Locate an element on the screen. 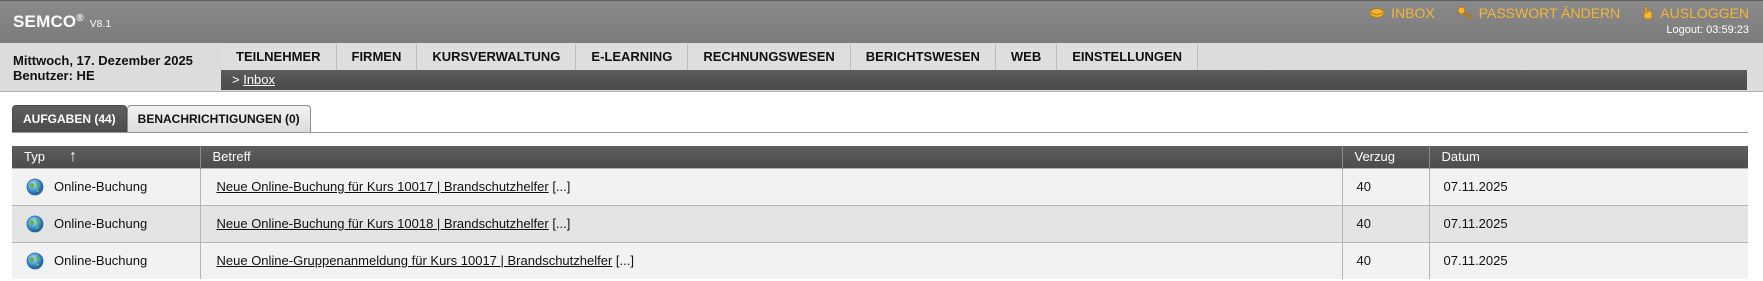 This screenshot has width=1763, height=281. column-header-datum: Datum is located at coordinates (1588, 157).